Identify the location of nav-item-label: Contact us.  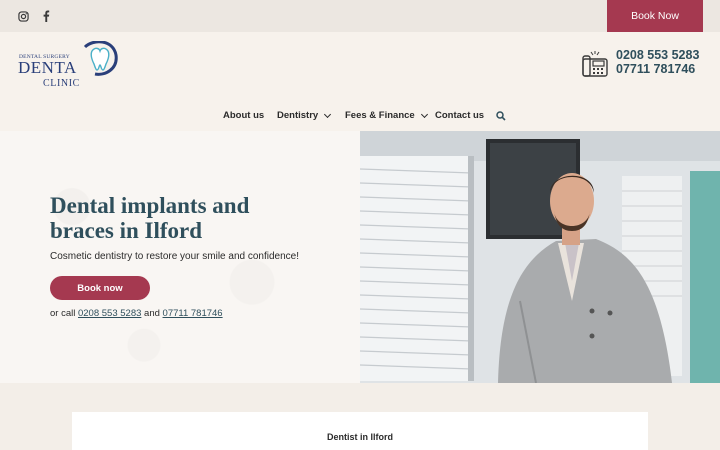
(460, 115).